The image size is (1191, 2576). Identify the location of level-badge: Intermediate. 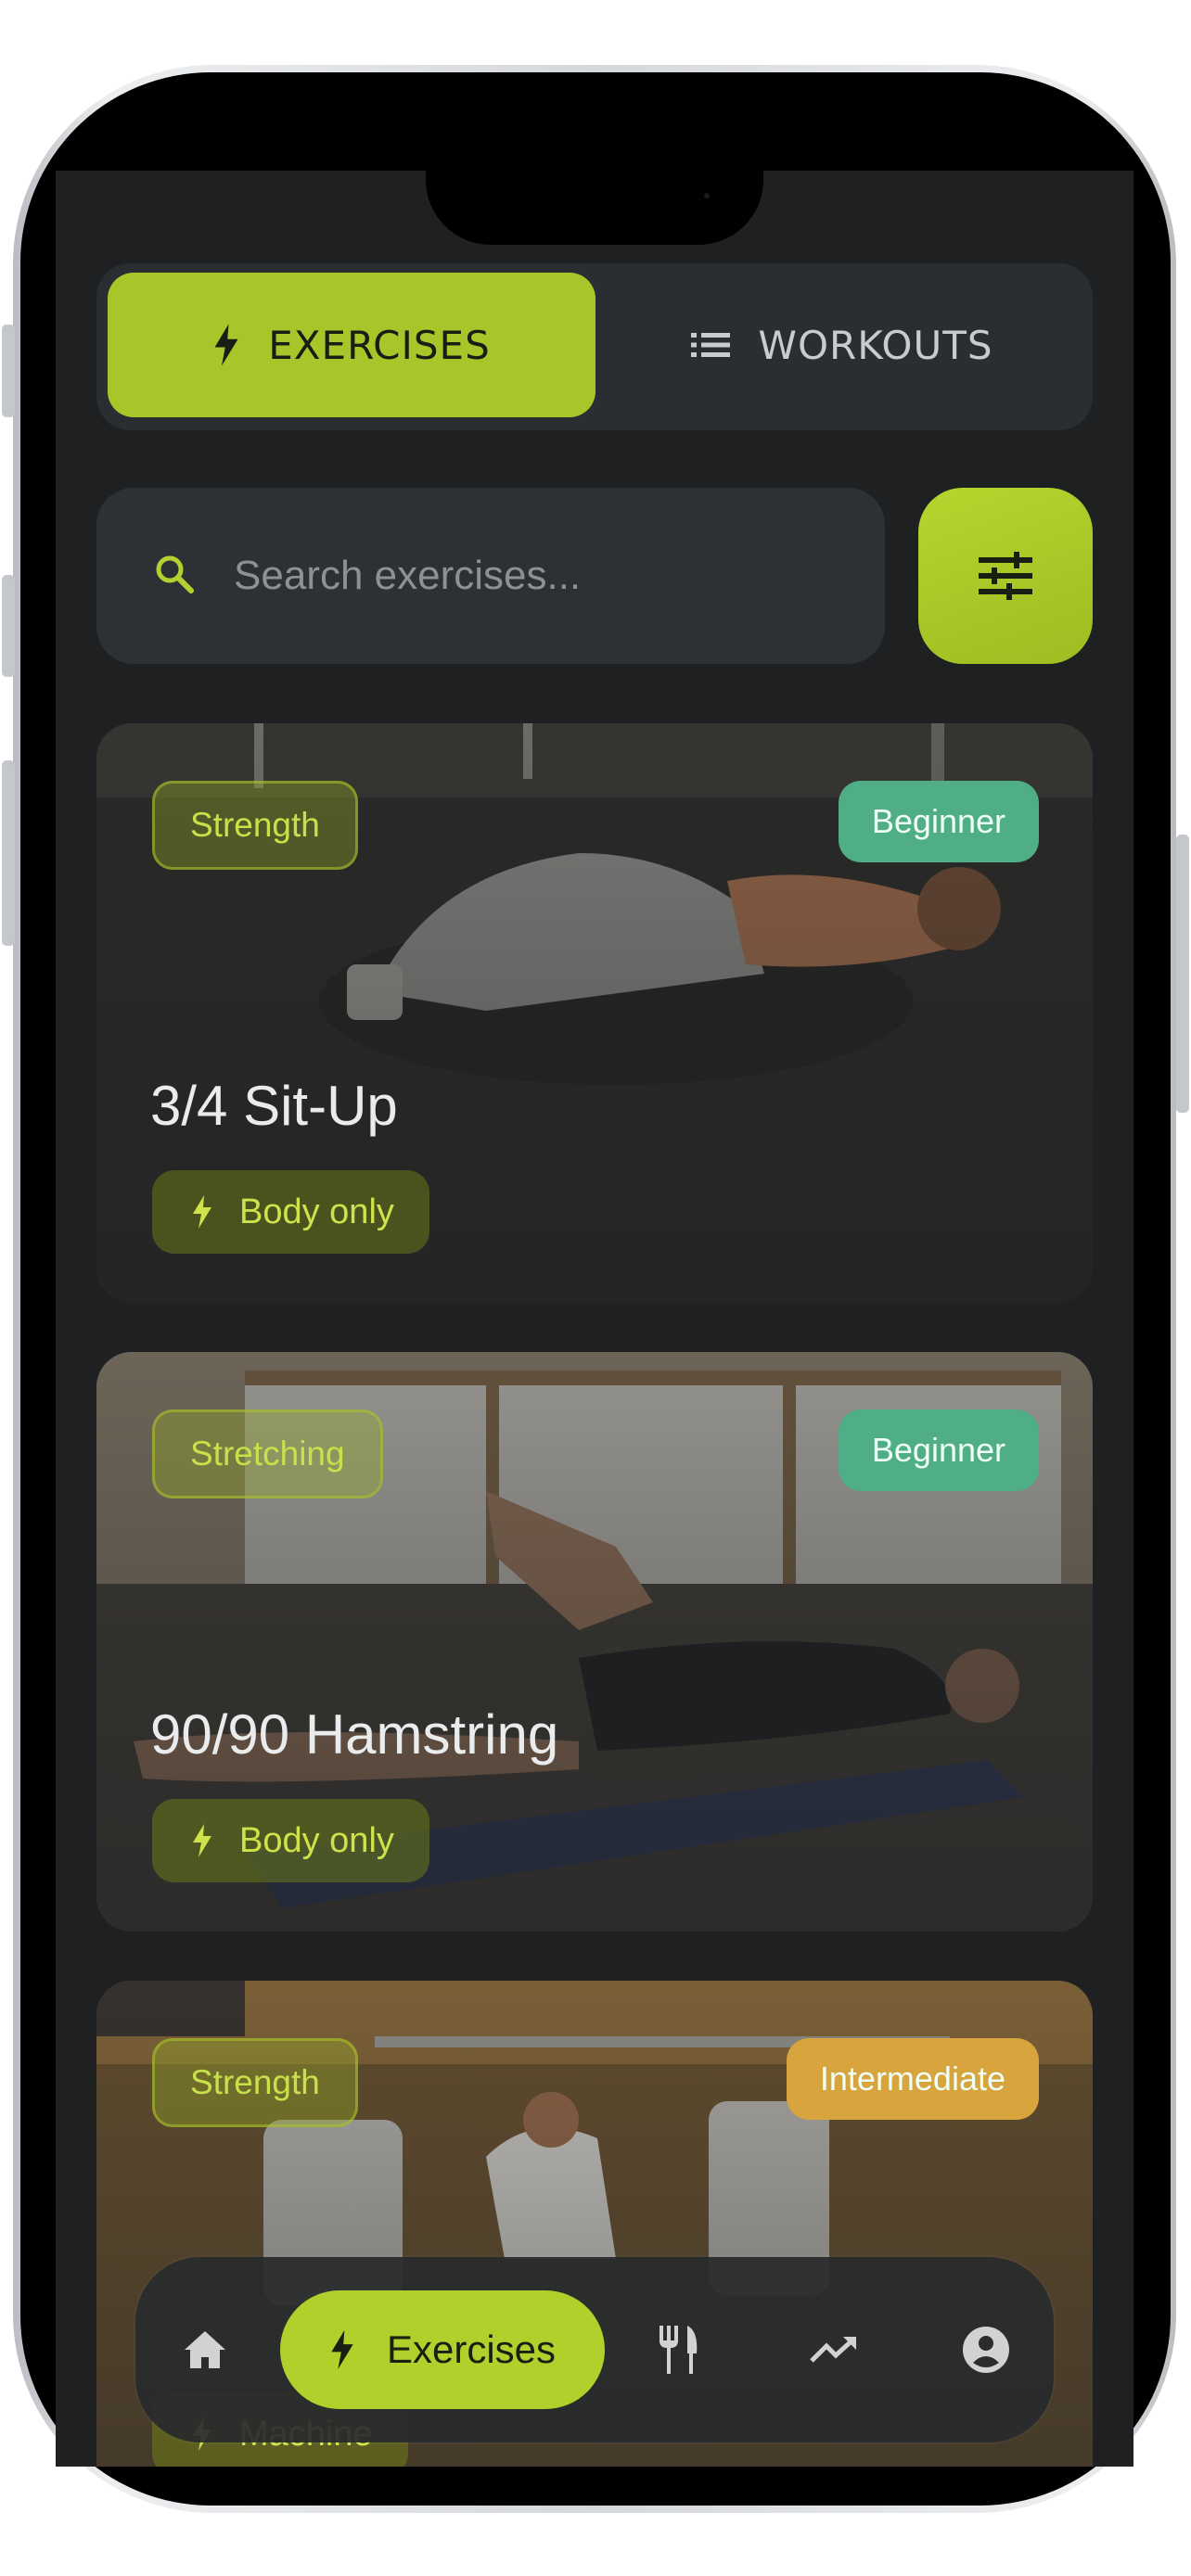
(912, 2079).